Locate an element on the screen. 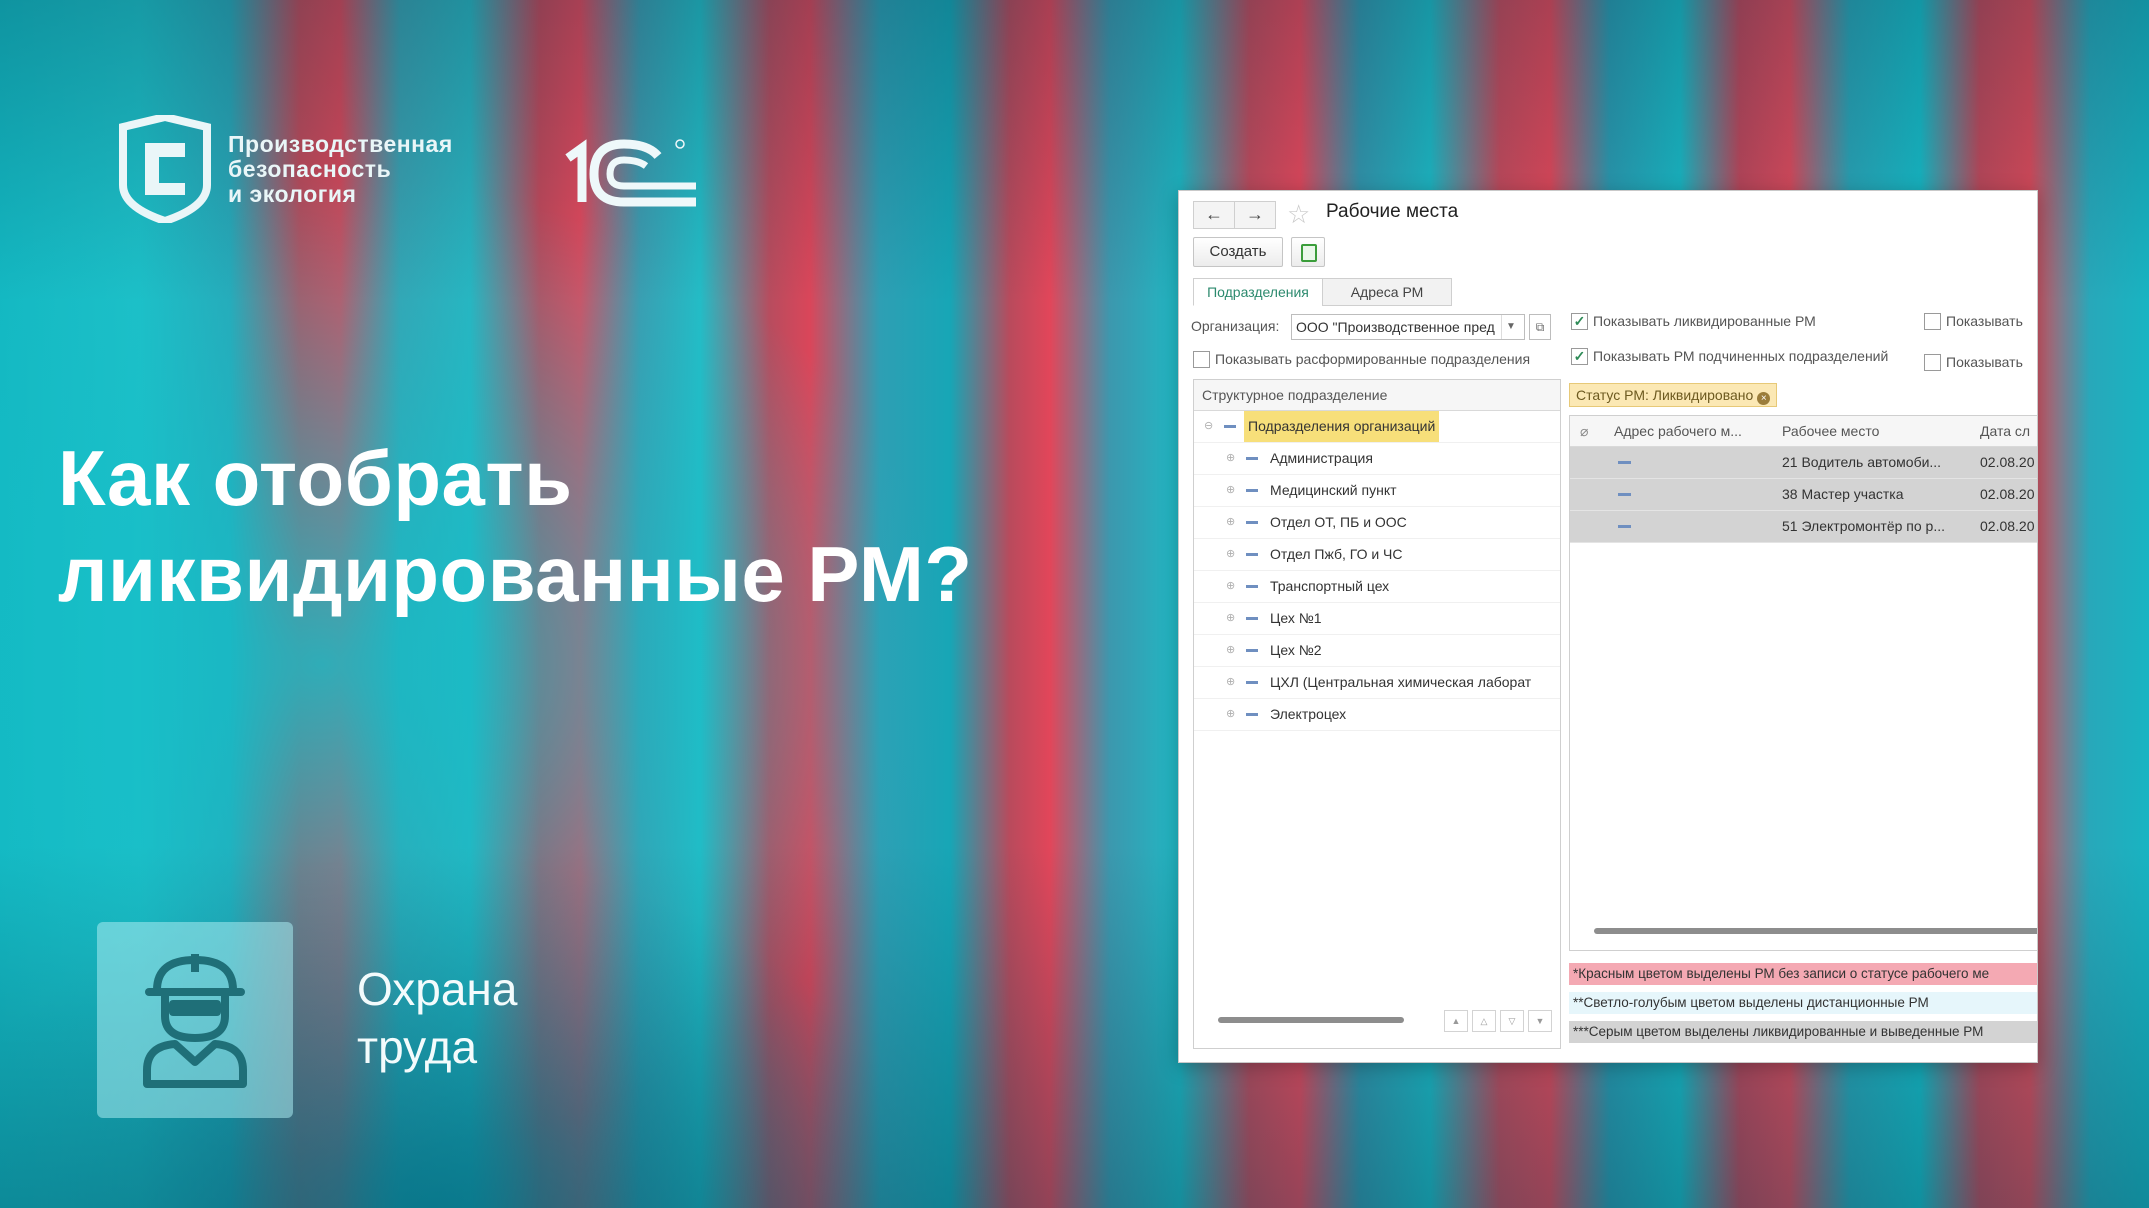  tree-item: ⊕ Отдел ОТ, ПБ и ООС is located at coordinates (1377, 523).